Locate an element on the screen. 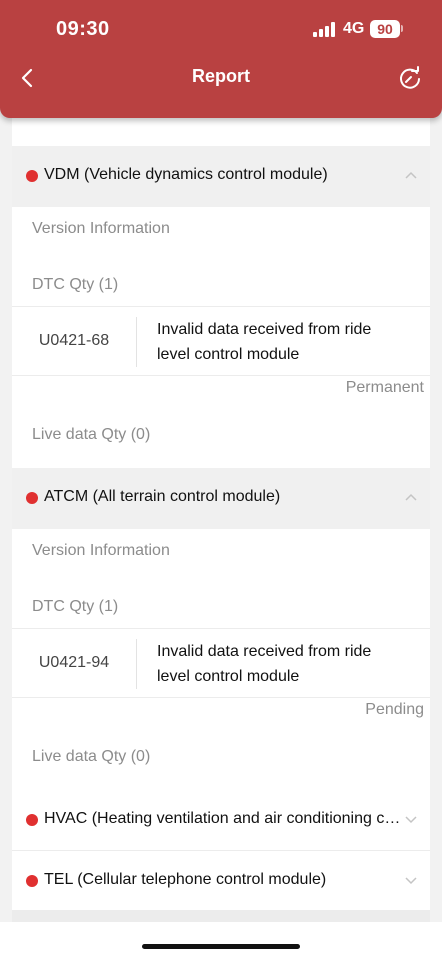 The image size is (442, 958). dtc-status: Pending is located at coordinates (394, 709).